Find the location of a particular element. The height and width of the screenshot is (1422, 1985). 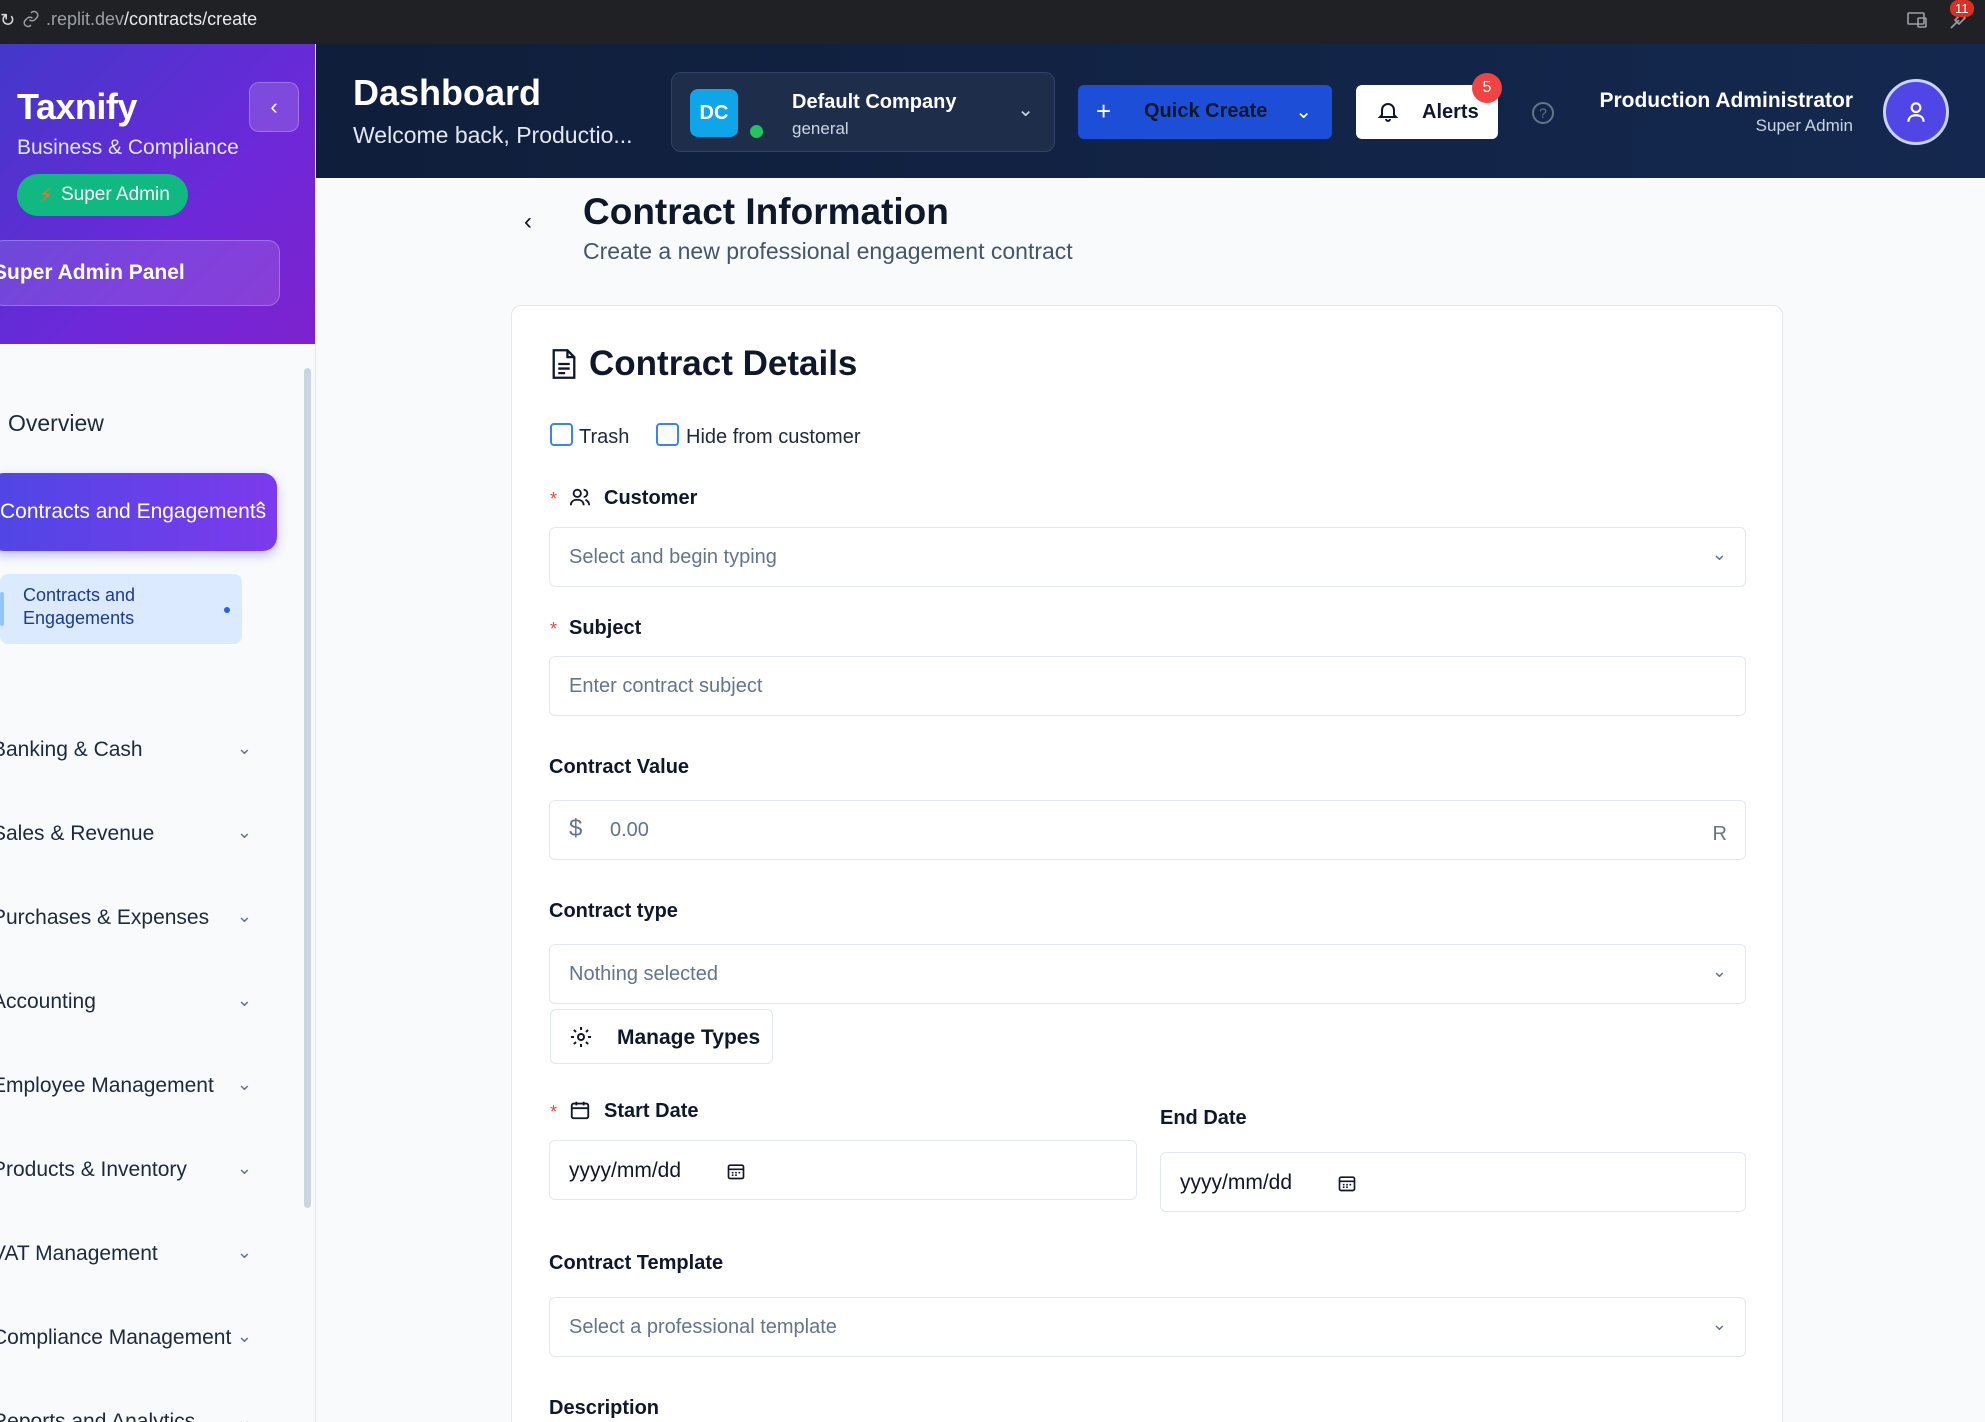

contract-type-label: Contract type is located at coordinates (613, 911).